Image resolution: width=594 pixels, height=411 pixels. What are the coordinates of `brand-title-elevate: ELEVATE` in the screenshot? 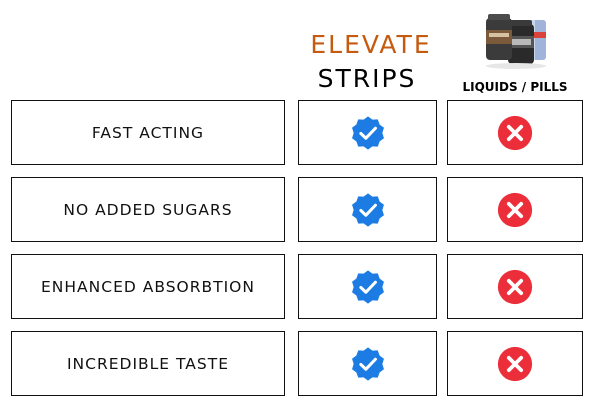 It's located at (371, 44).